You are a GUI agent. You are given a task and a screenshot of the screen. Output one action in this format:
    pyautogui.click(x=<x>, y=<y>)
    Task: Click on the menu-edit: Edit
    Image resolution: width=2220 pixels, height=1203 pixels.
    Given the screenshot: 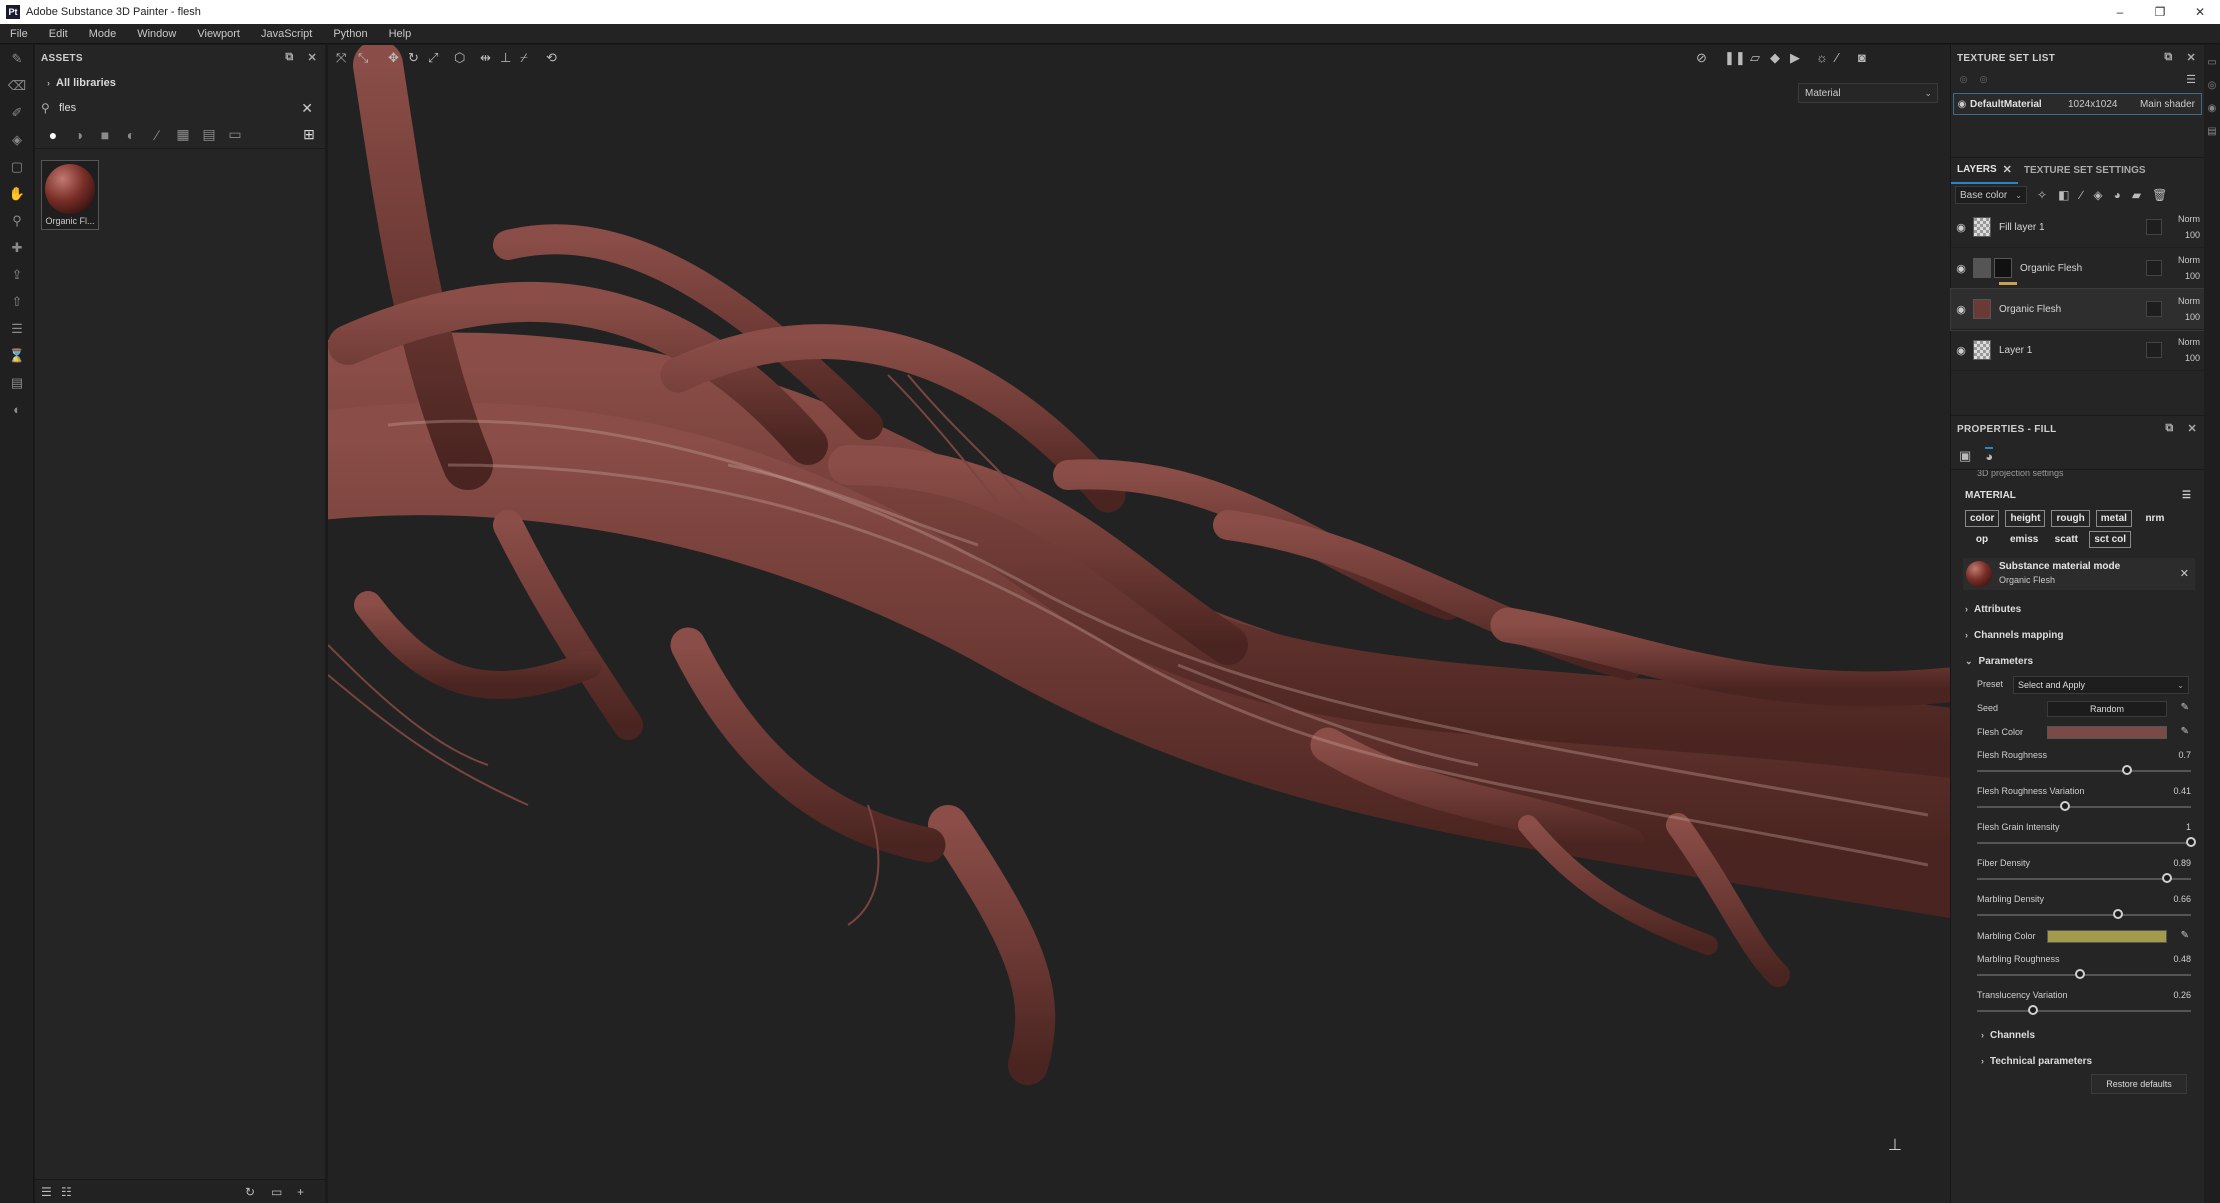 What is the action you would take?
    pyautogui.click(x=58, y=34)
    